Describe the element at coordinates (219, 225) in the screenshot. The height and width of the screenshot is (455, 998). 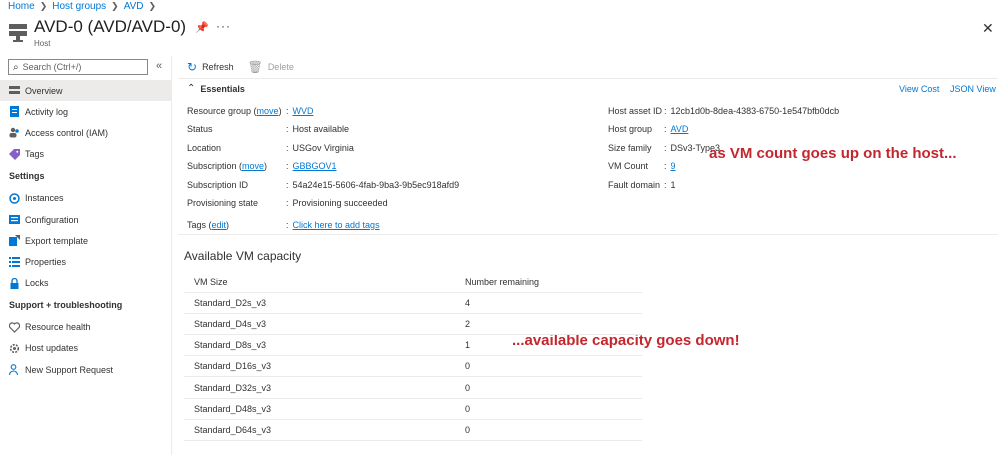
I see `tags-edit-link: edit` at that location.